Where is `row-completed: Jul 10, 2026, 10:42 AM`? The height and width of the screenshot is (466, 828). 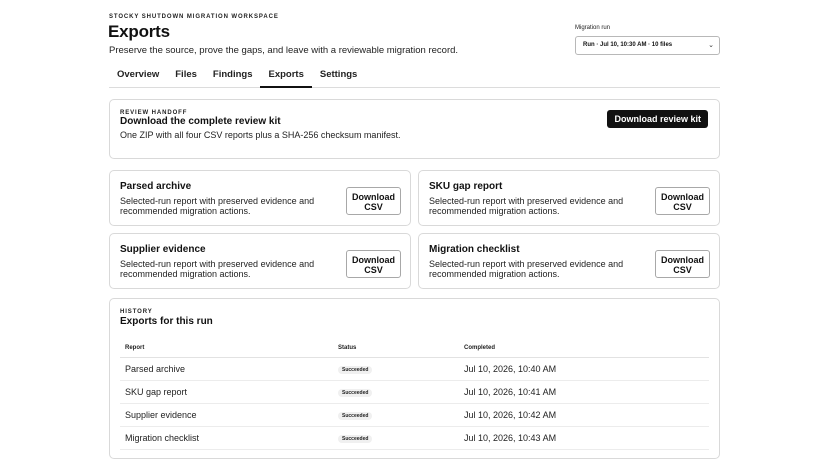 row-completed: Jul 10, 2026, 10:42 AM is located at coordinates (584, 415).